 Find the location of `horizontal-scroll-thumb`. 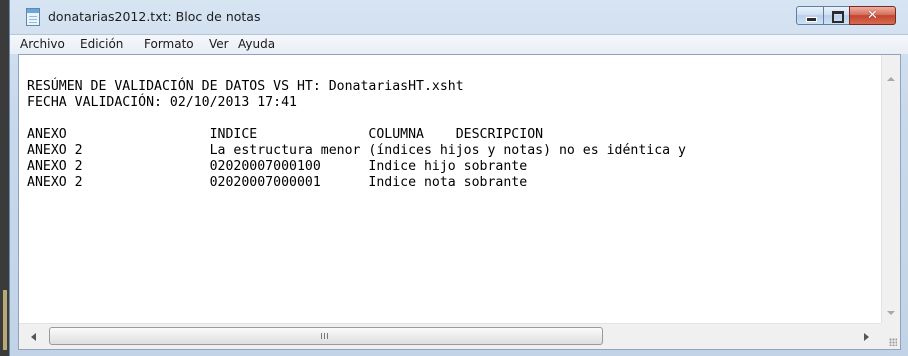

horizontal-scroll-thumb is located at coordinates (326, 336).